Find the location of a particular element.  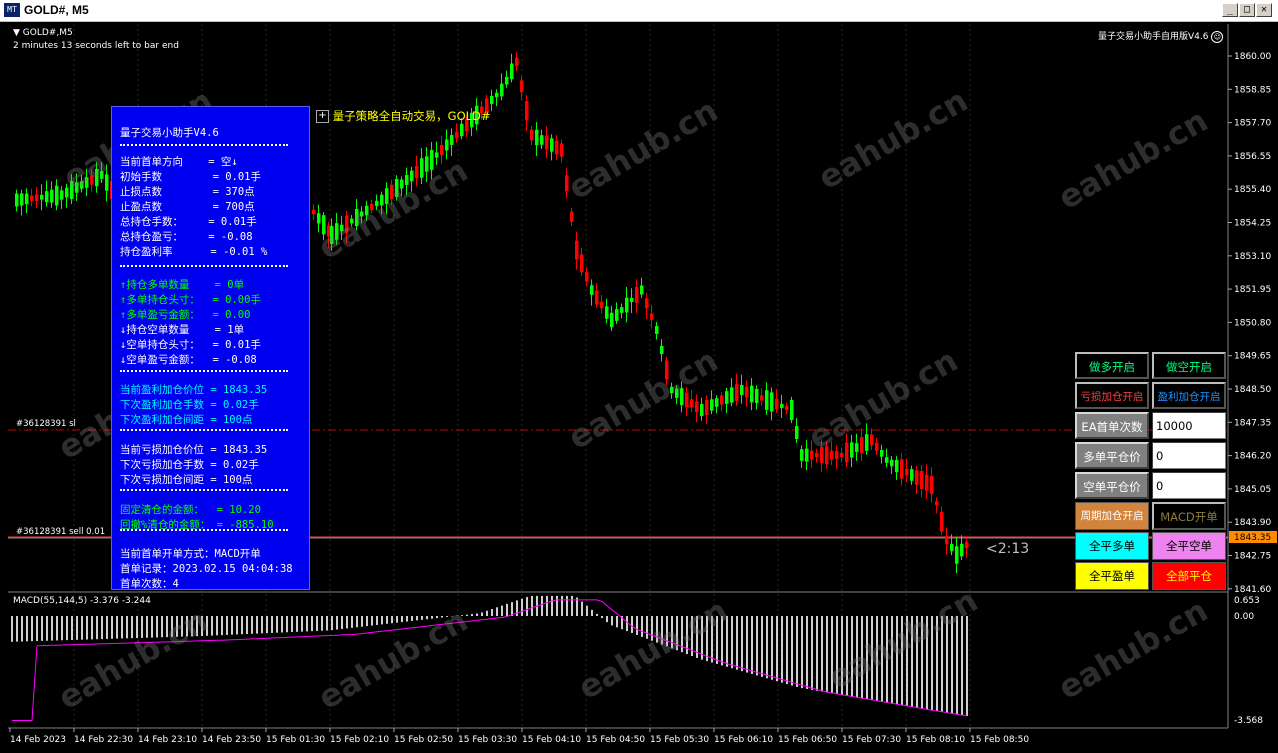

close-all-short-button: 全平空单 is located at coordinates (1189, 546).